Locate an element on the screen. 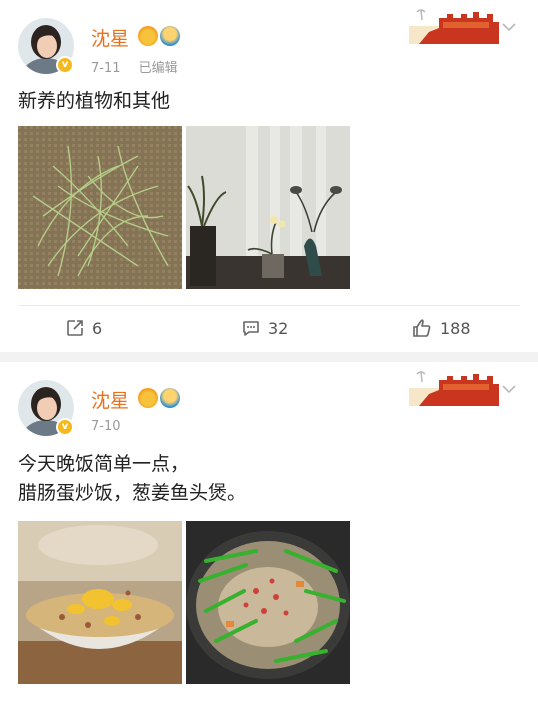 This screenshot has width=538, height=717. post-separator is located at coordinates (269, 357).